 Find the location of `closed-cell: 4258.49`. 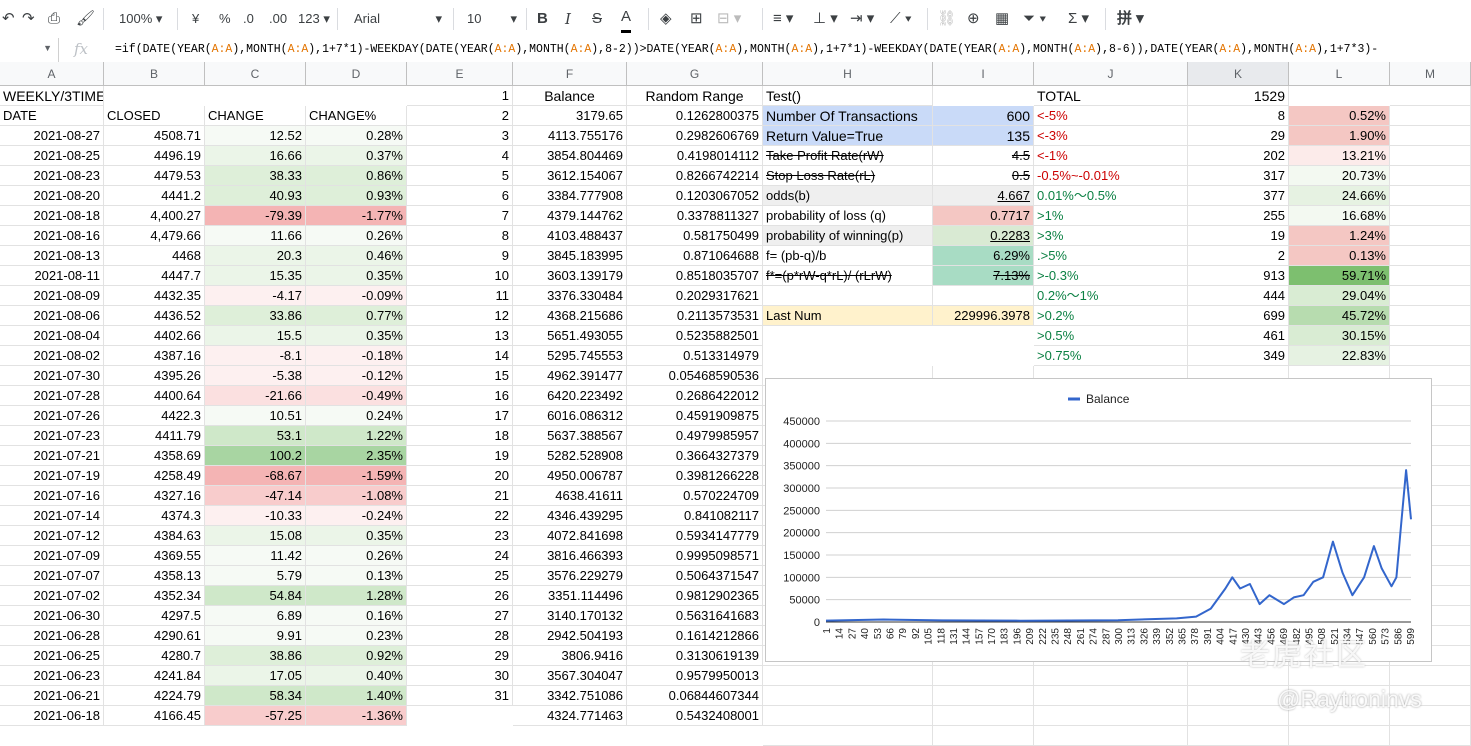

closed-cell: 4258.49 is located at coordinates (154, 476).